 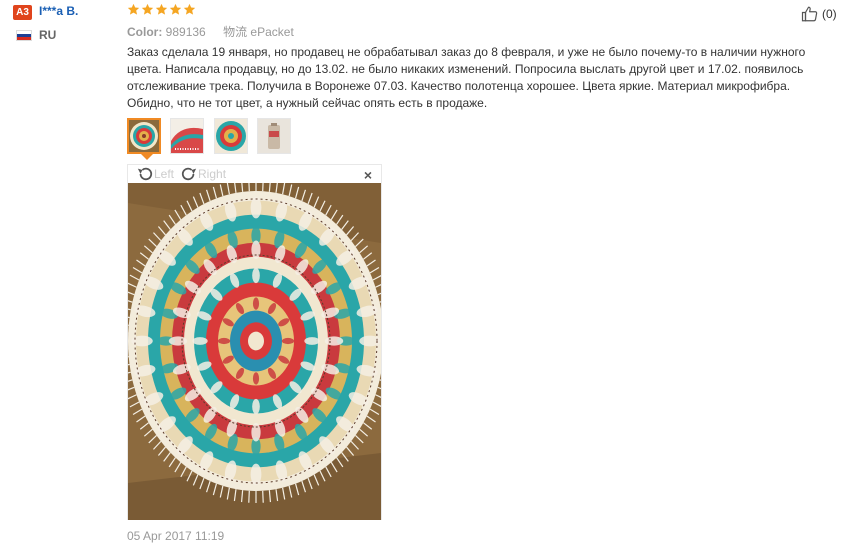 What do you see at coordinates (210, 31) in the screenshot?
I see `review-meta: Color: 989136 物流 ePacket` at bounding box center [210, 31].